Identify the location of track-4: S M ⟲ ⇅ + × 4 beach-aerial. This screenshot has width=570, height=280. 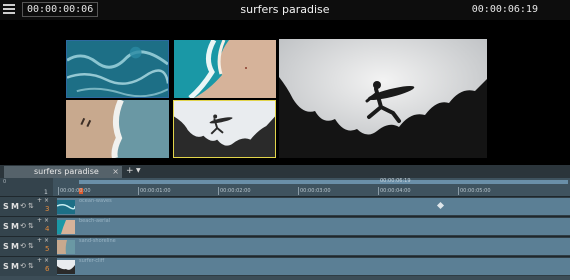
(285, 226).